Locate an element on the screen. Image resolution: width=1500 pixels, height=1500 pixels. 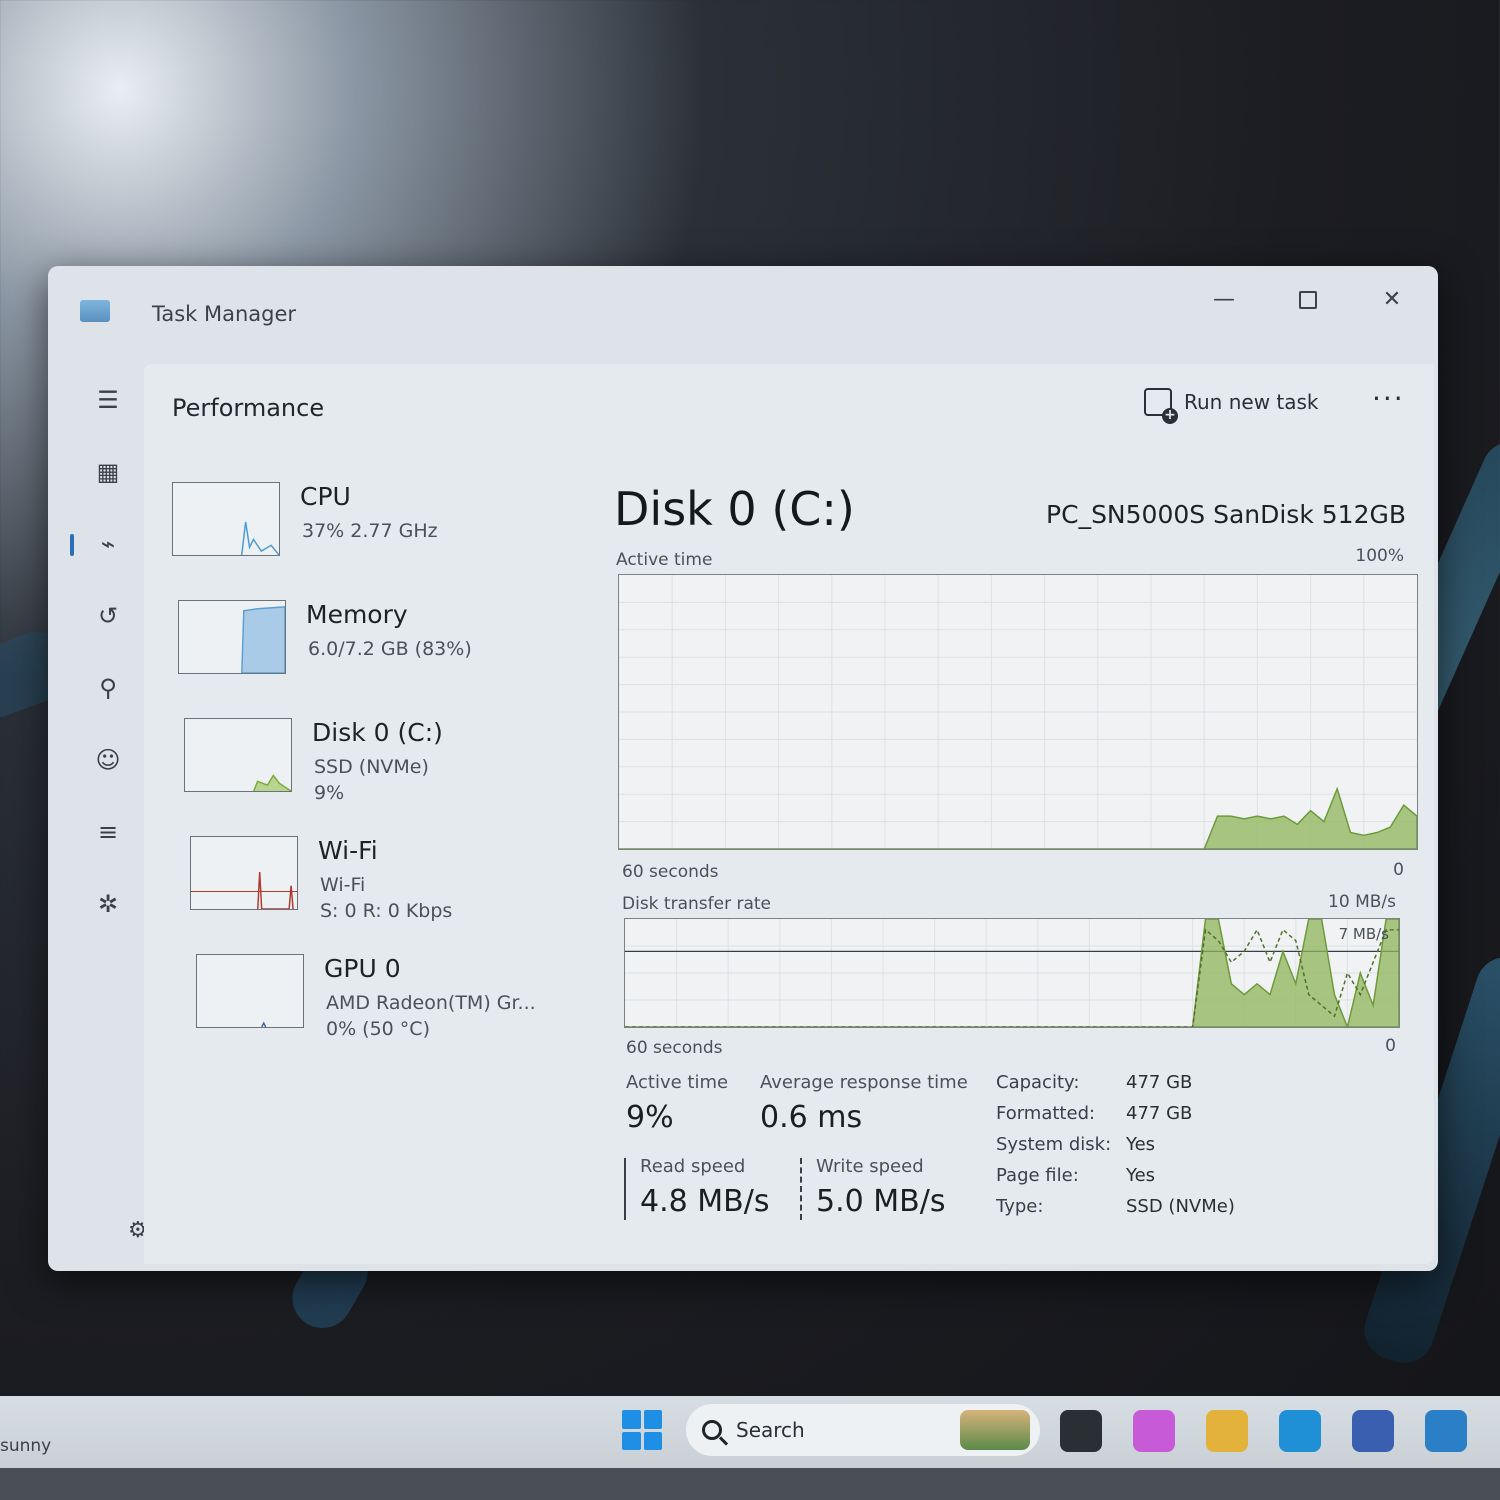
puzzle-icon: ✲ is located at coordinates (108, 904).